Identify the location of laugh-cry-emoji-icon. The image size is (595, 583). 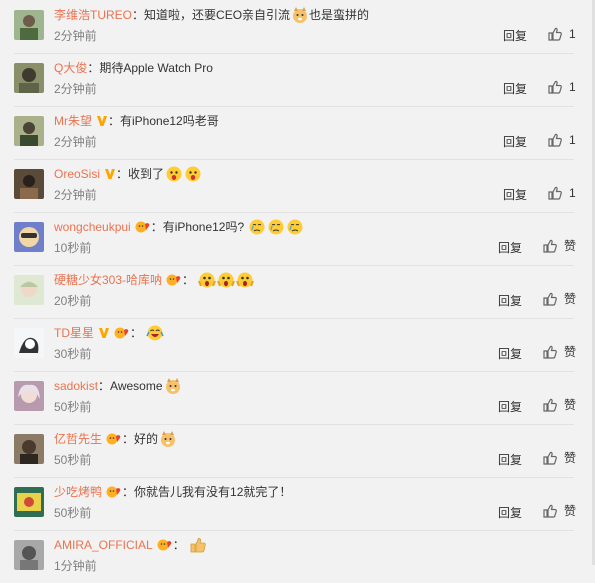
(155, 333).